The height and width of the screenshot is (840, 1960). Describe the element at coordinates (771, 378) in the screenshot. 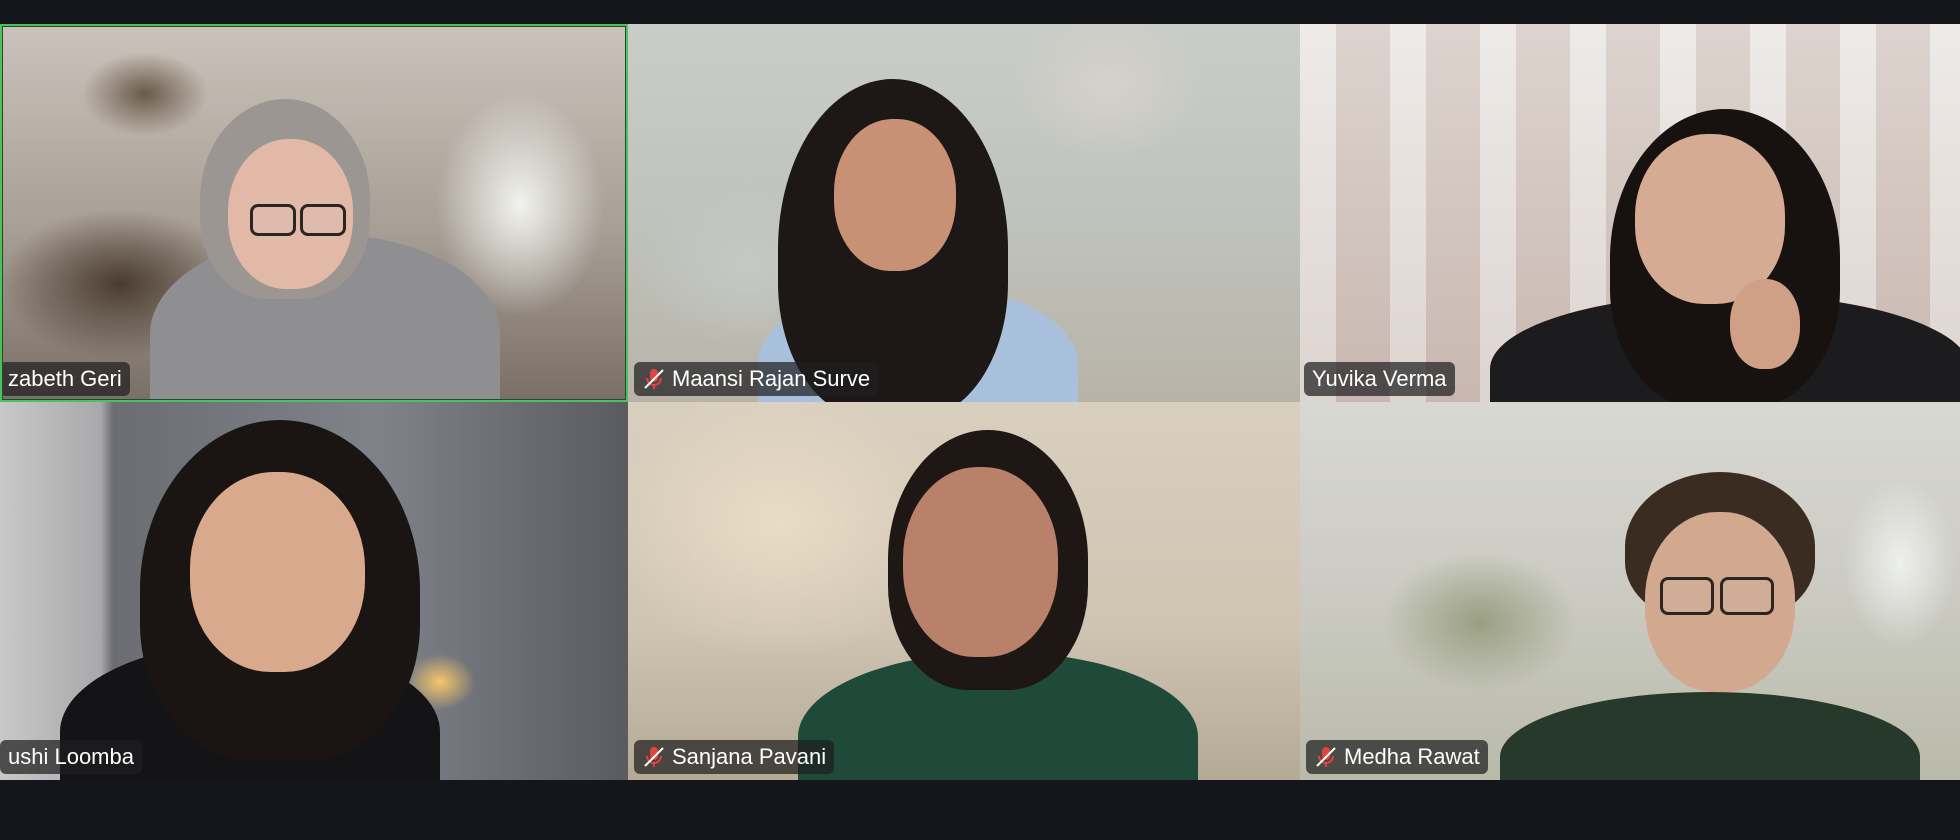

I see `participant-name: Maansi Rajan Surve` at that location.